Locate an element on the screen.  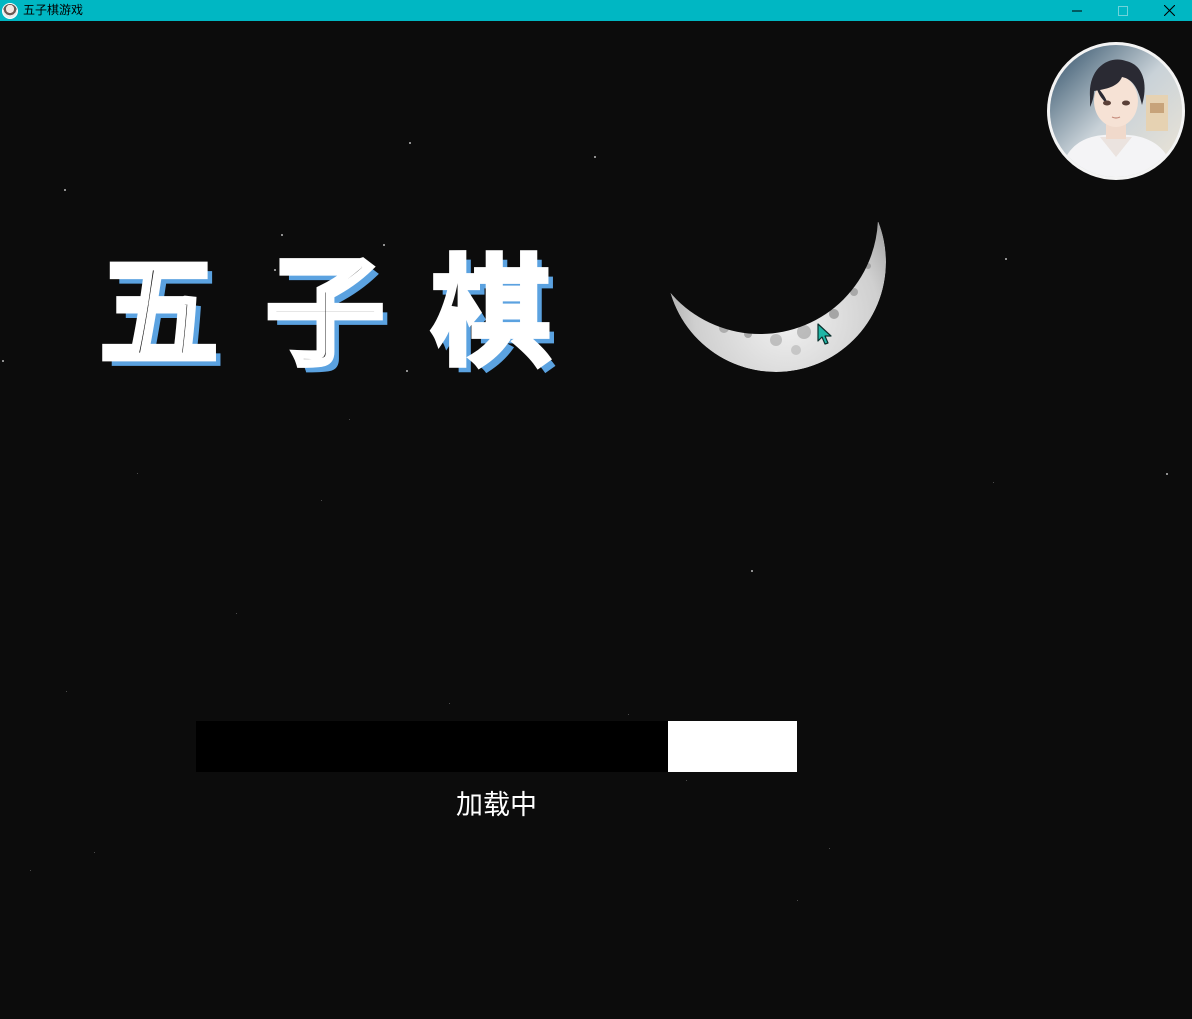
close-icon is located at coordinates (1169, 10).